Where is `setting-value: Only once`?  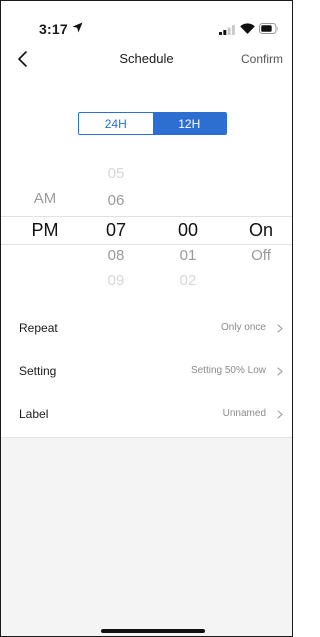 setting-value: Only once is located at coordinates (243, 327).